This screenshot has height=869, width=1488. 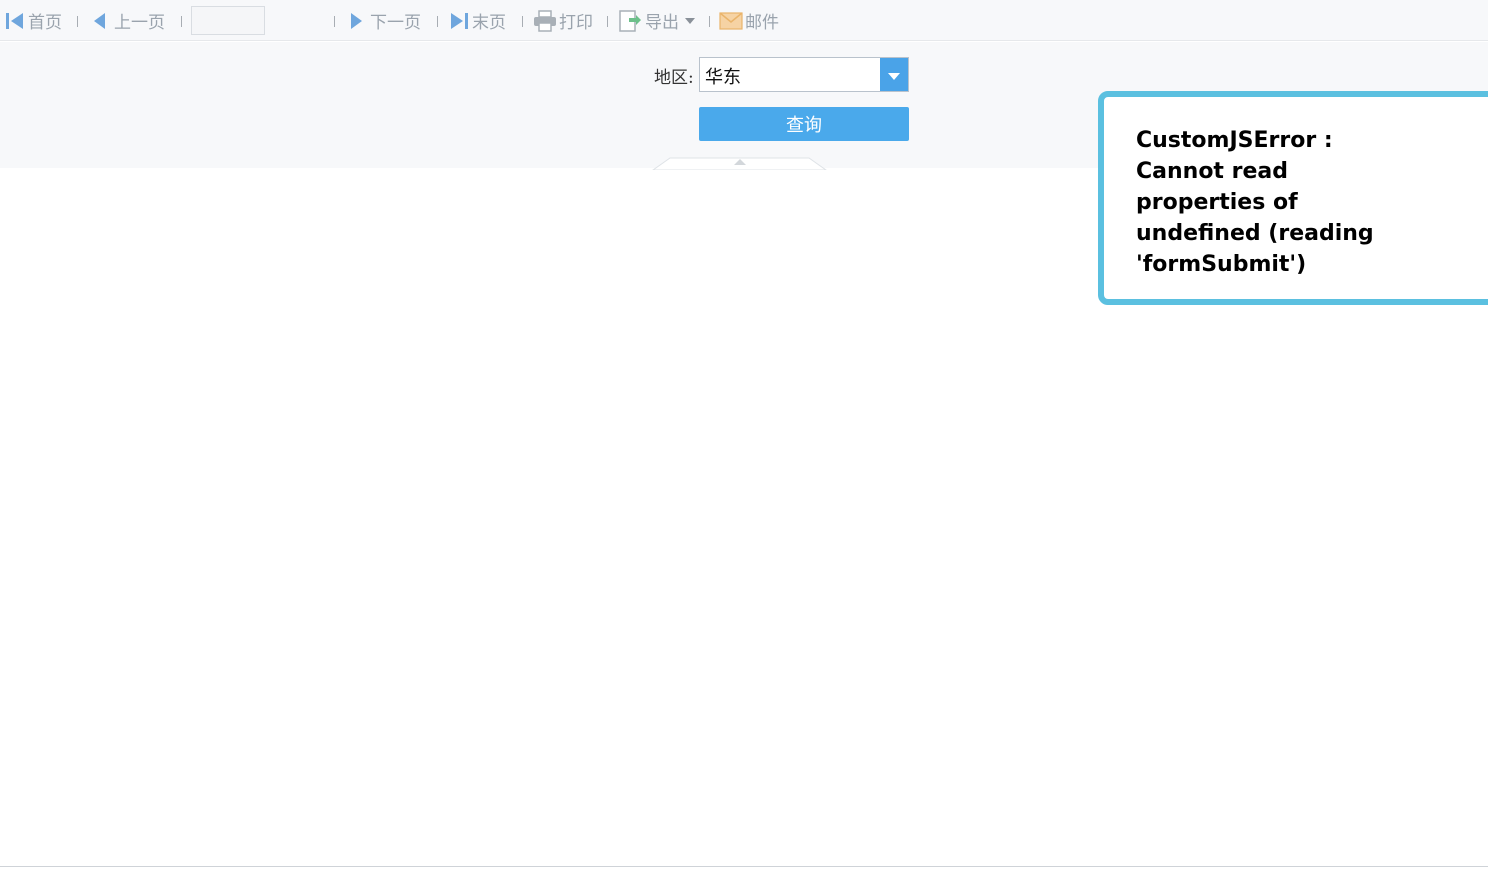 I want to click on collapse-handle, so click(x=739, y=163).